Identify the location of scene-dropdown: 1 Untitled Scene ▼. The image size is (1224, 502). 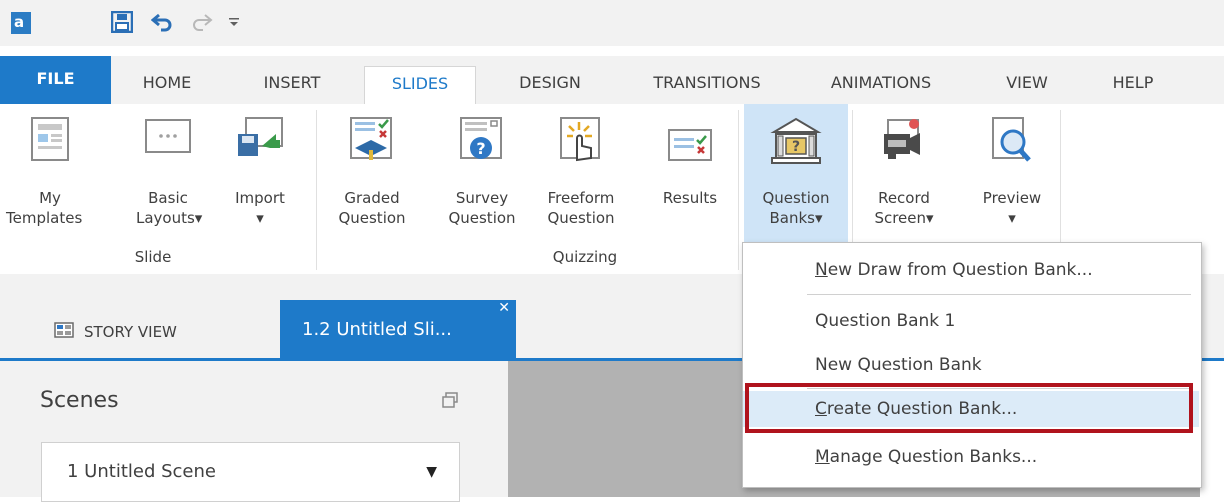
(250, 472).